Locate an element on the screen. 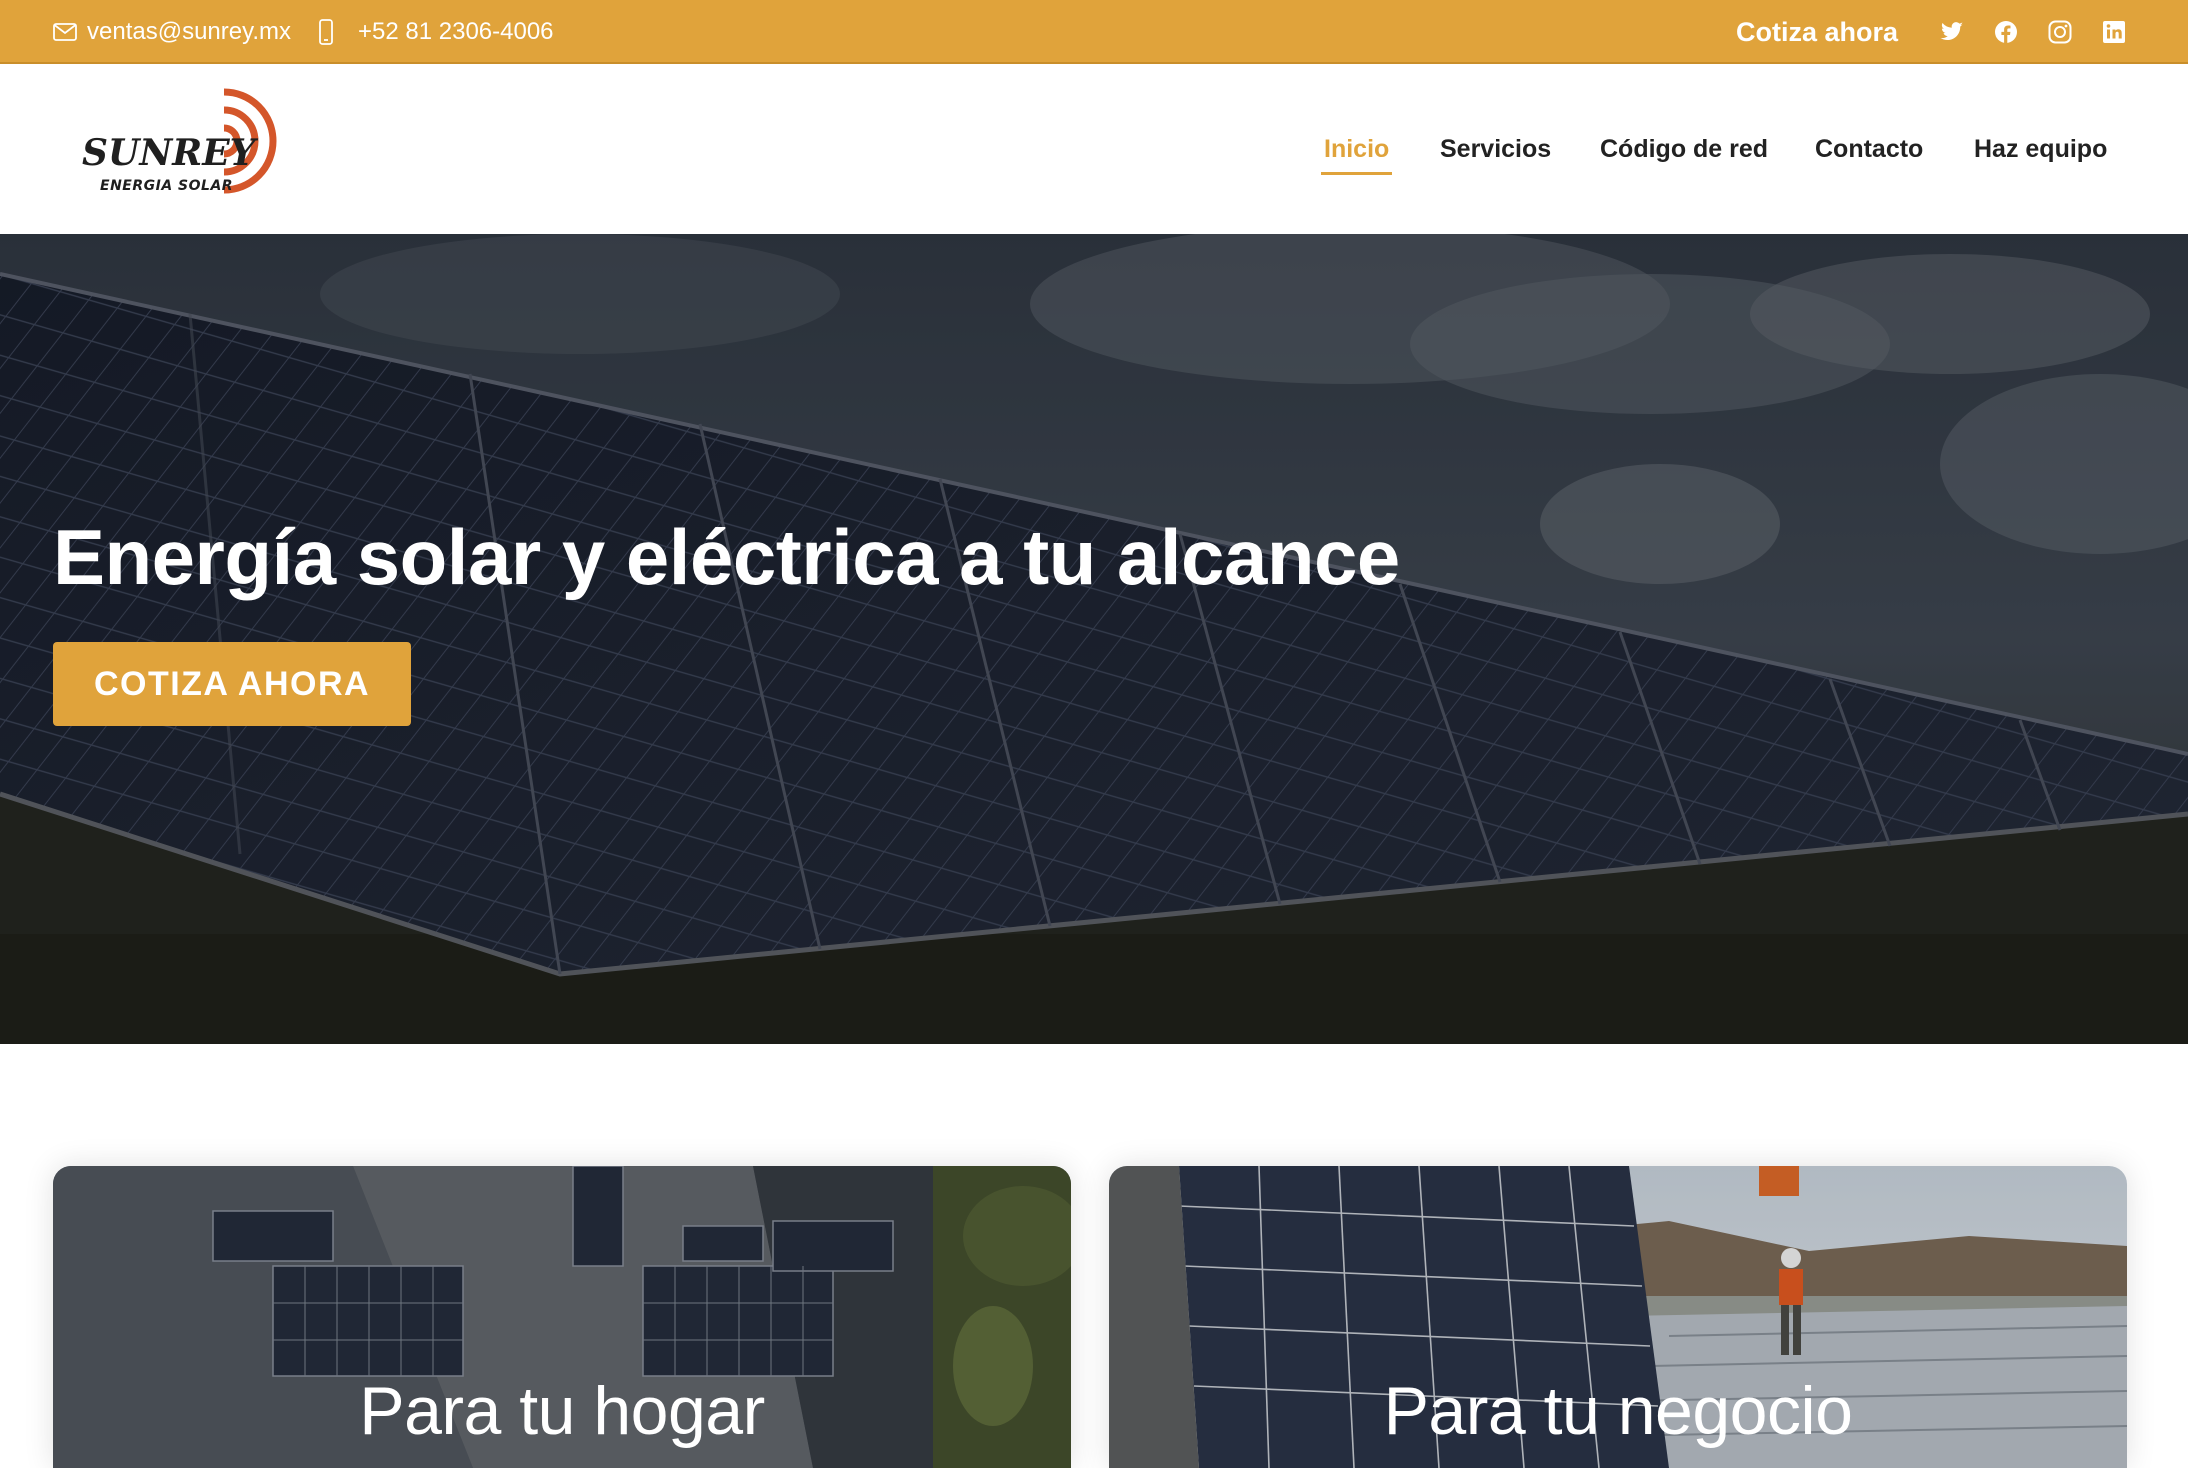 Image resolution: width=2188 pixels, height=1468 pixels. phone-icon is located at coordinates (326, 32).